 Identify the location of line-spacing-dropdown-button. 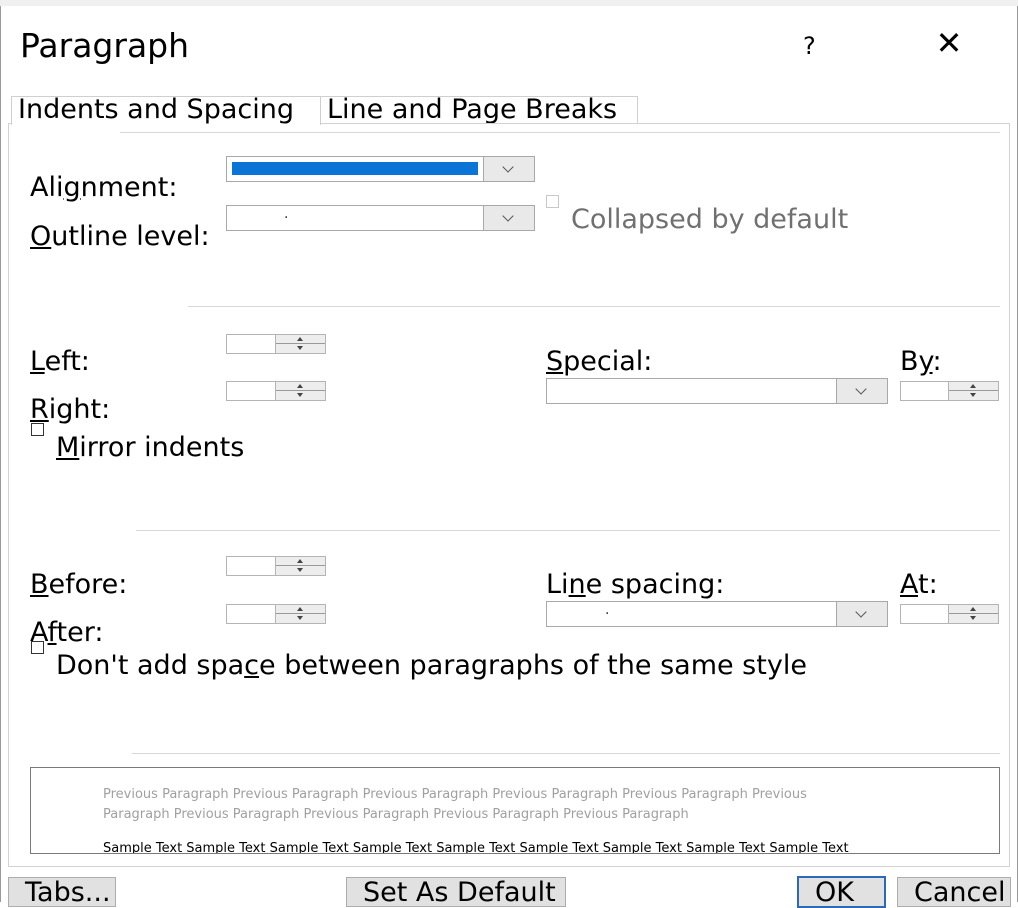
(861, 614).